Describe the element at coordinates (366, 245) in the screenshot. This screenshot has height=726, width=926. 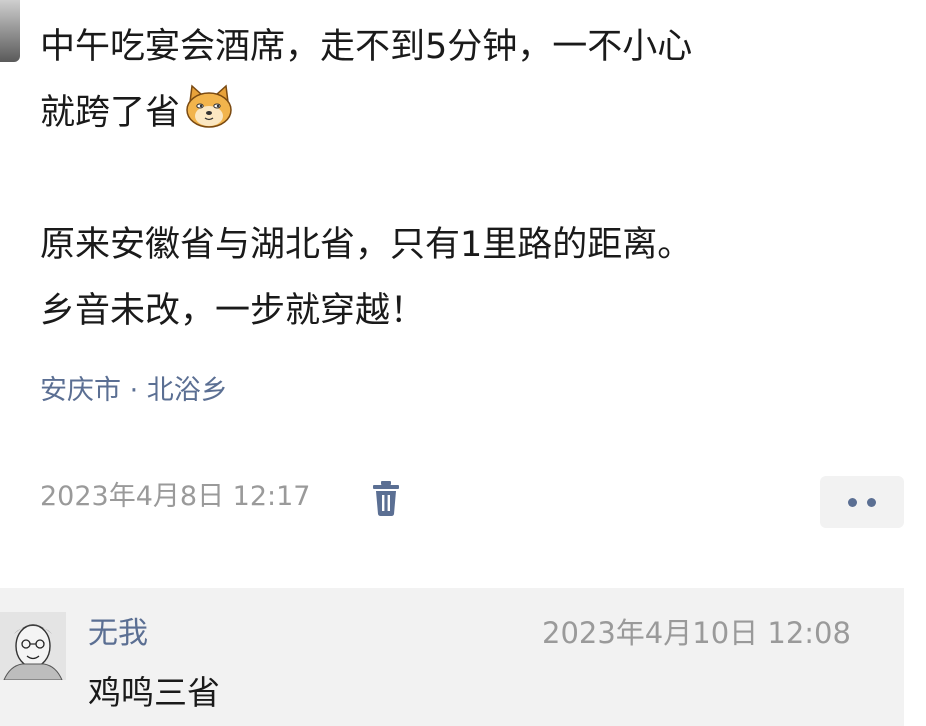
I see `post-line-3: 原来安徽省与湖北省，只有1里路的距离。` at that location.